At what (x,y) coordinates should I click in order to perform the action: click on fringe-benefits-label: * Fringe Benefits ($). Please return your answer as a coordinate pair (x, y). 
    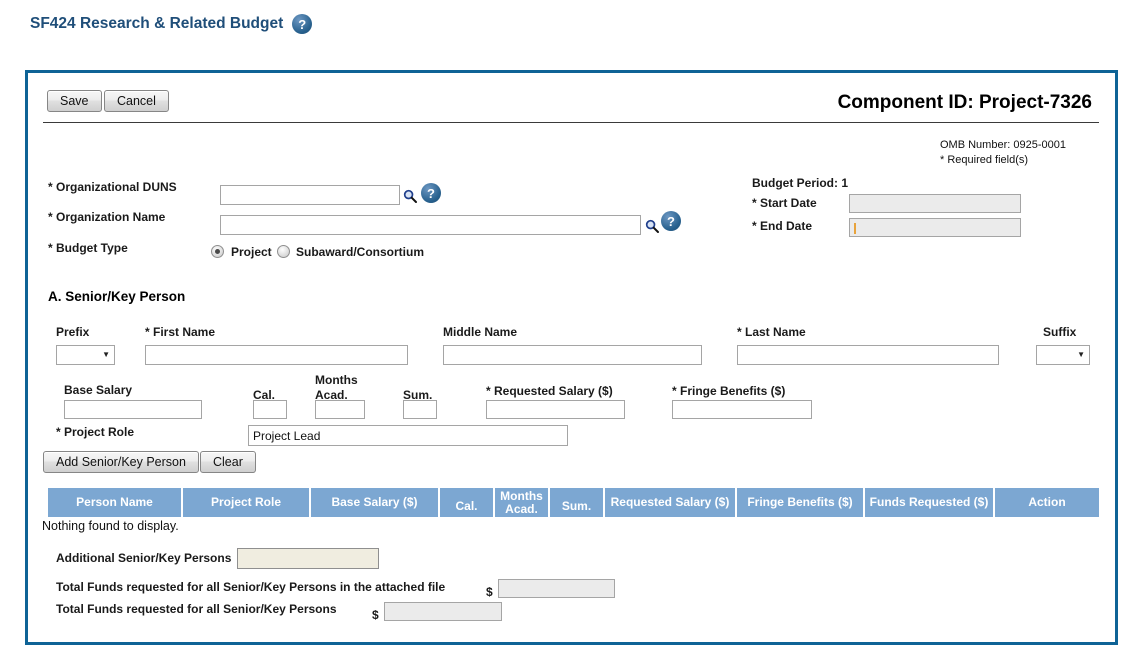
    Looking at the image, I should click on (729, 391).